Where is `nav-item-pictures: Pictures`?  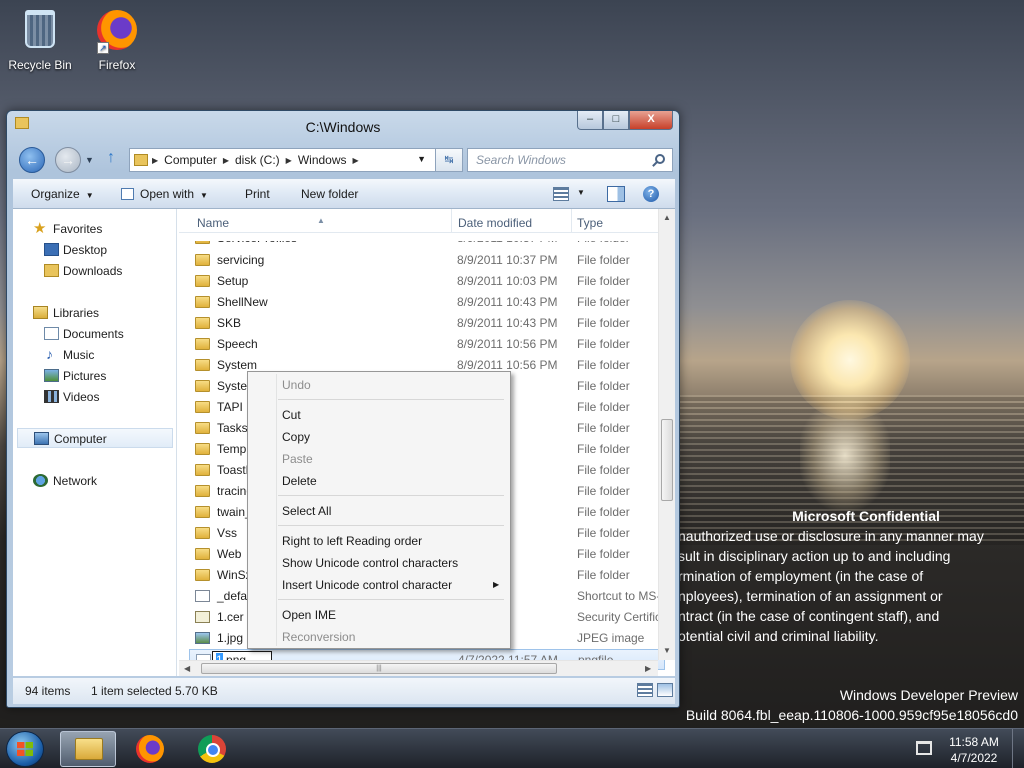 nav-item-pictures: Pictures is located at coordinates (95, 376).